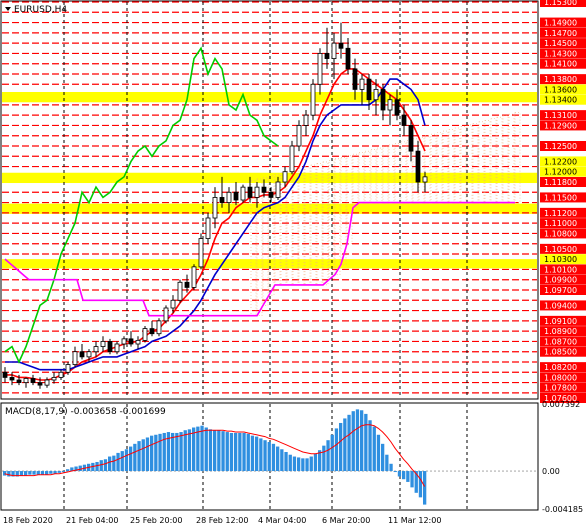 The height and width of the screenshot is (530, 586). I want to click on price-tick-label: 1.11500, so click(560, 197).